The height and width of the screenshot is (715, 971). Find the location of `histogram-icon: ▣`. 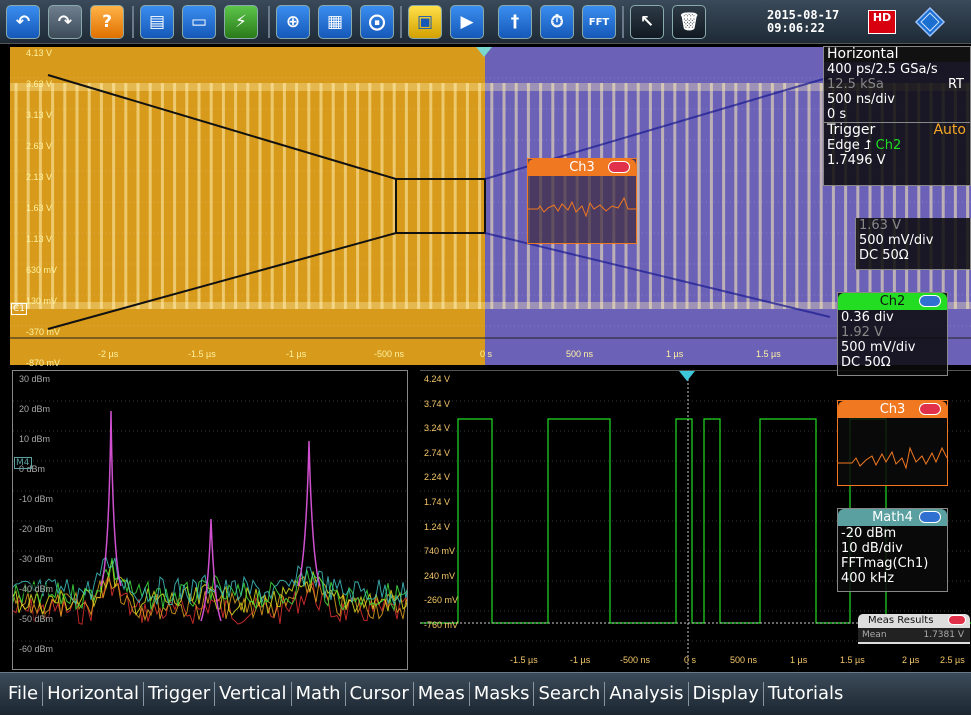

histogram-icon: ▣ is located at coordinates (425, 22).